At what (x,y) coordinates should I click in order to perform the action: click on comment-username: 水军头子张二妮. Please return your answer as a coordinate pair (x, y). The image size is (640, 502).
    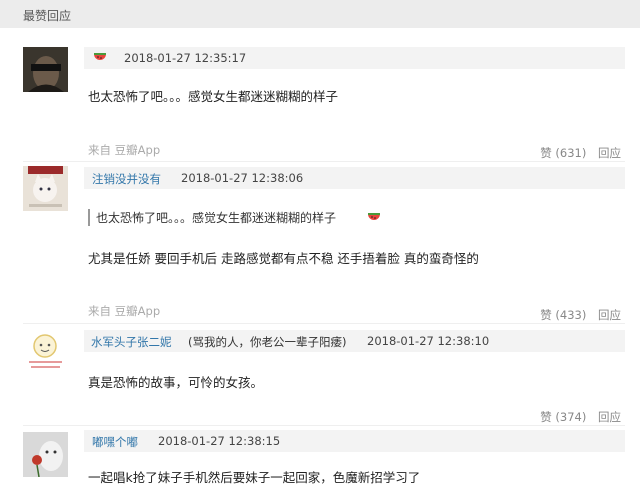
    Looking at the image, I should click on (131, 342).